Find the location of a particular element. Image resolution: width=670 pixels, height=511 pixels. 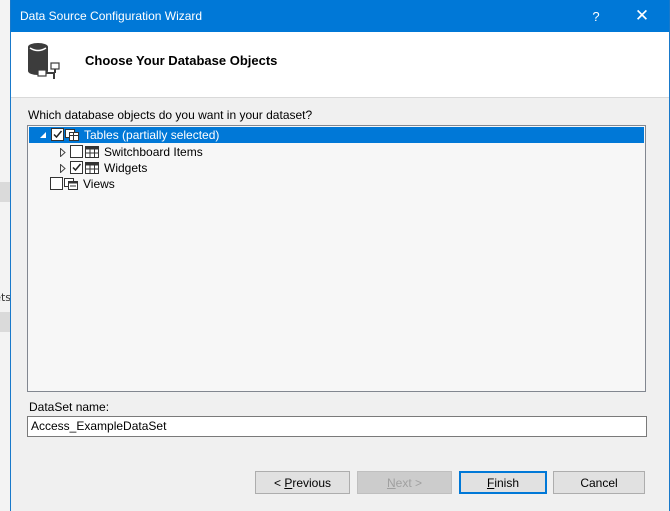

switchboard-items-checkbox is located at coordinates (76, 151).